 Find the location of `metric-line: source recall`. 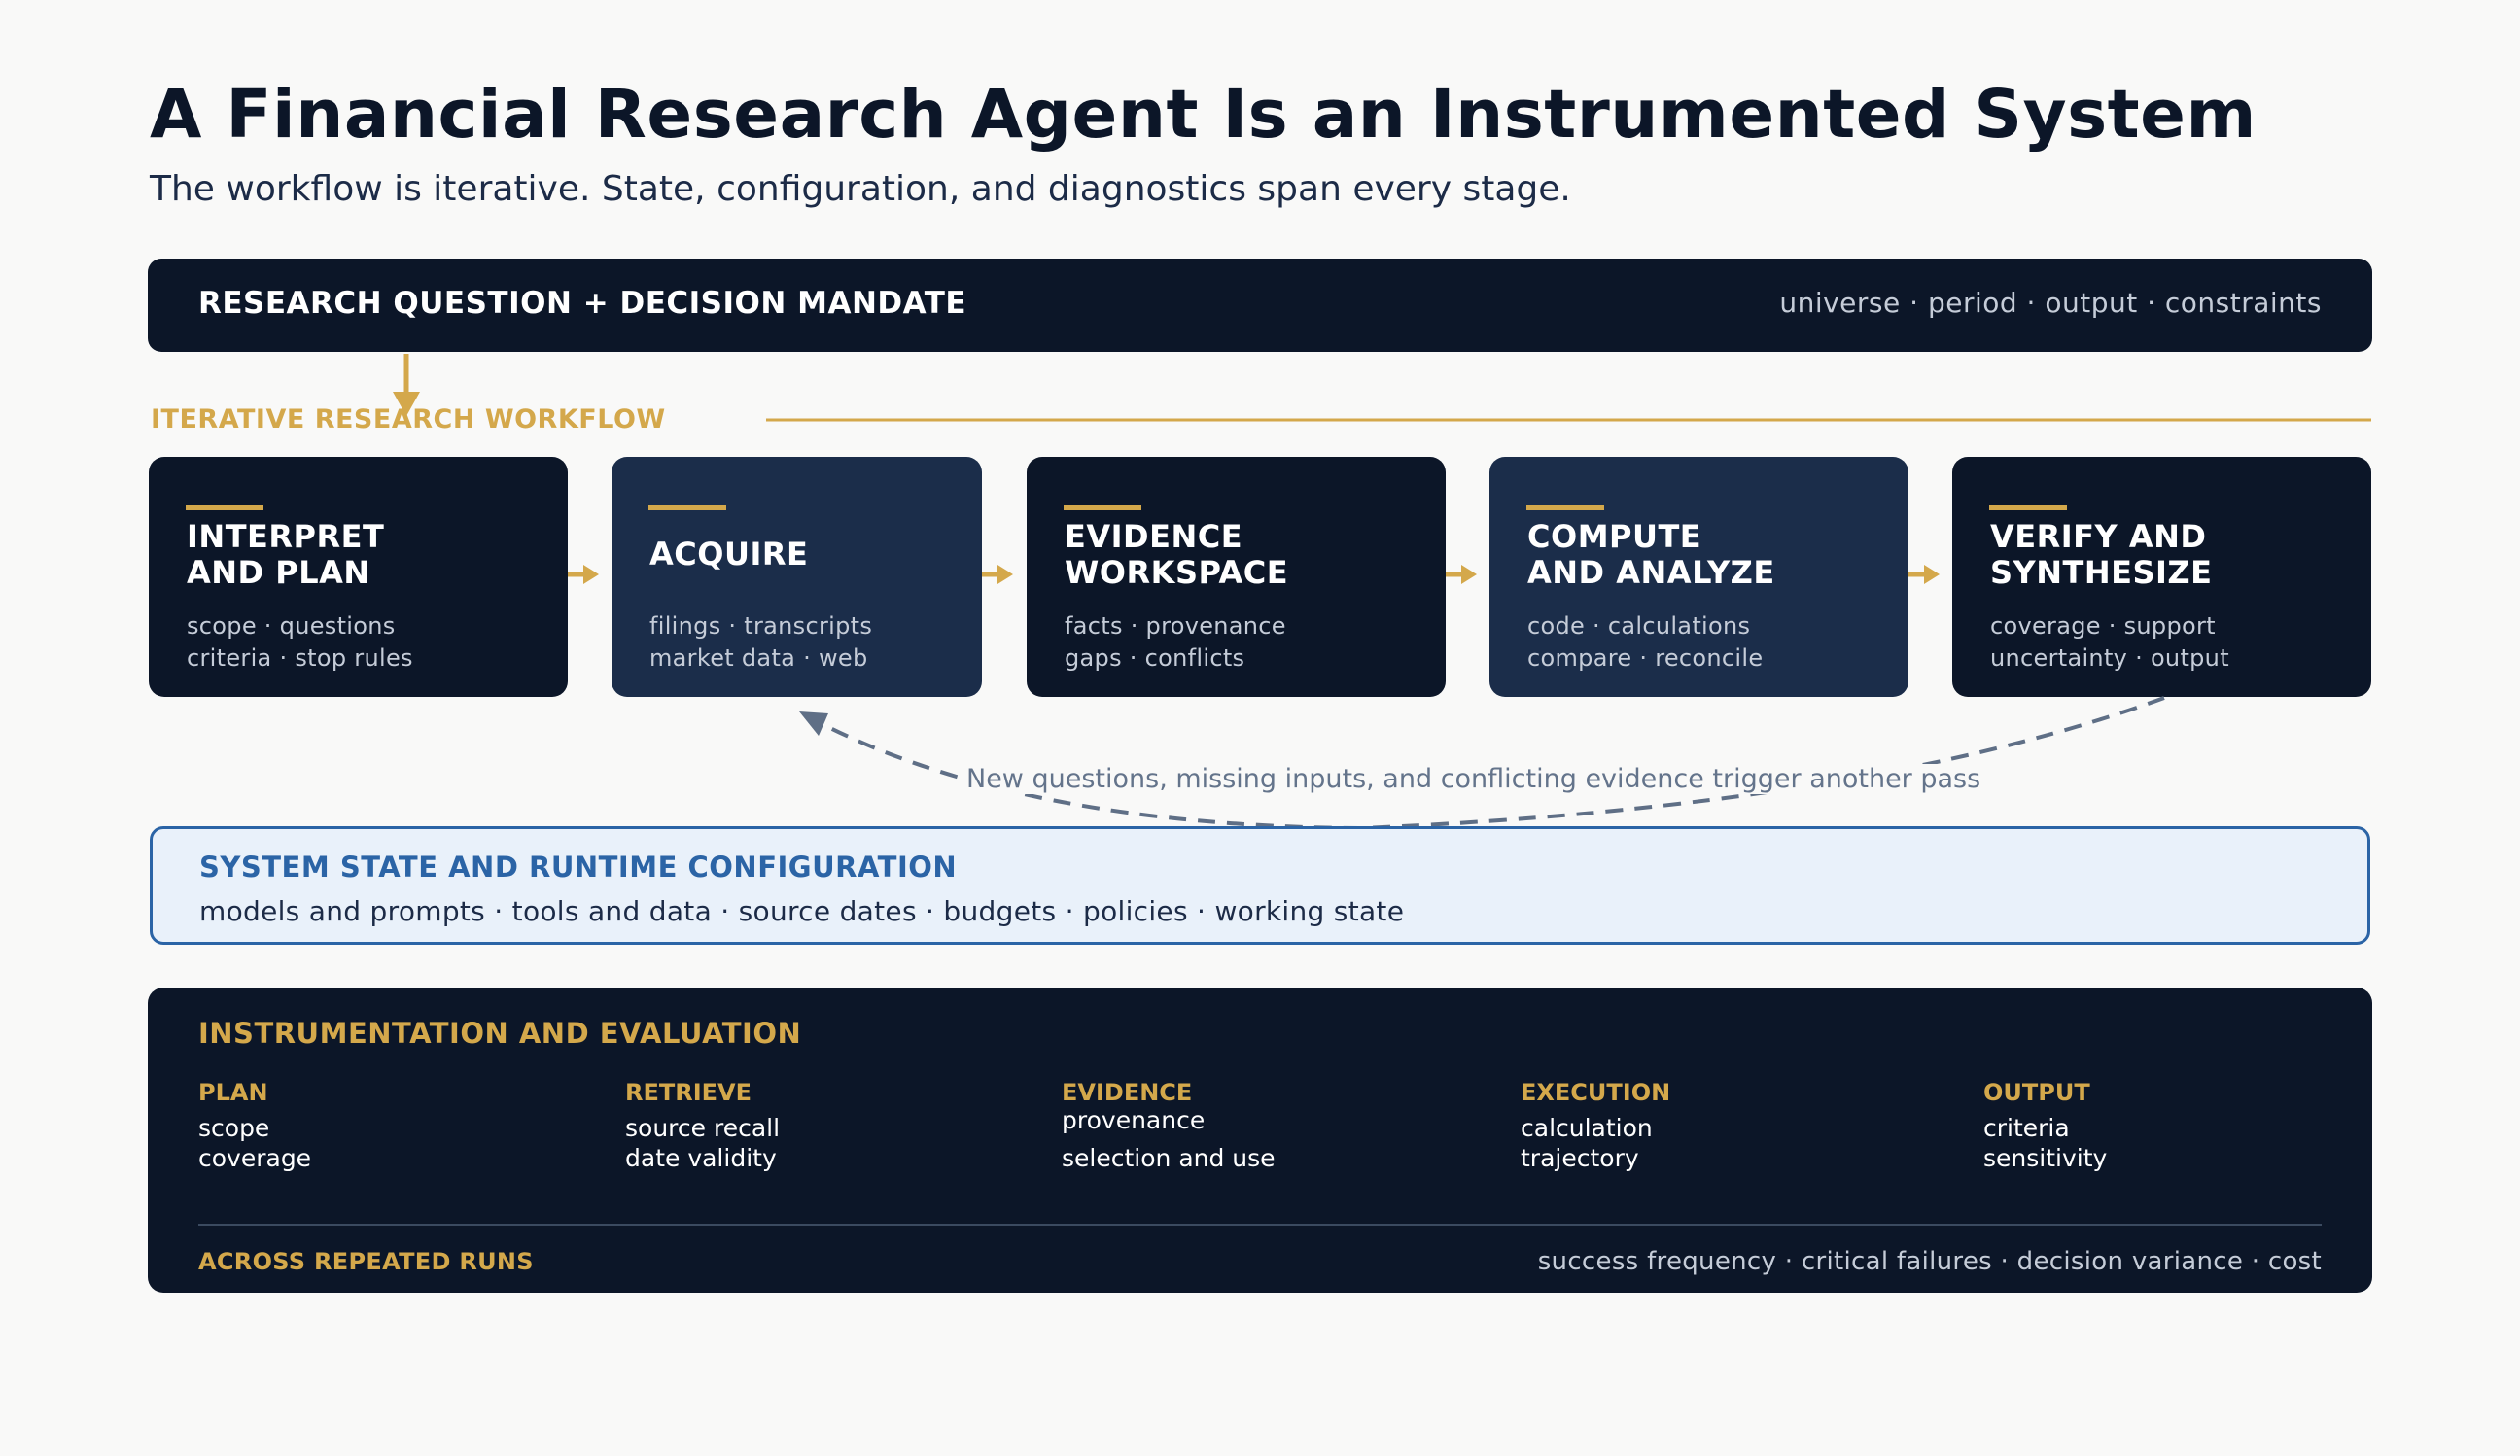

metric-line: source recall is located at coordinates (703, 1128).